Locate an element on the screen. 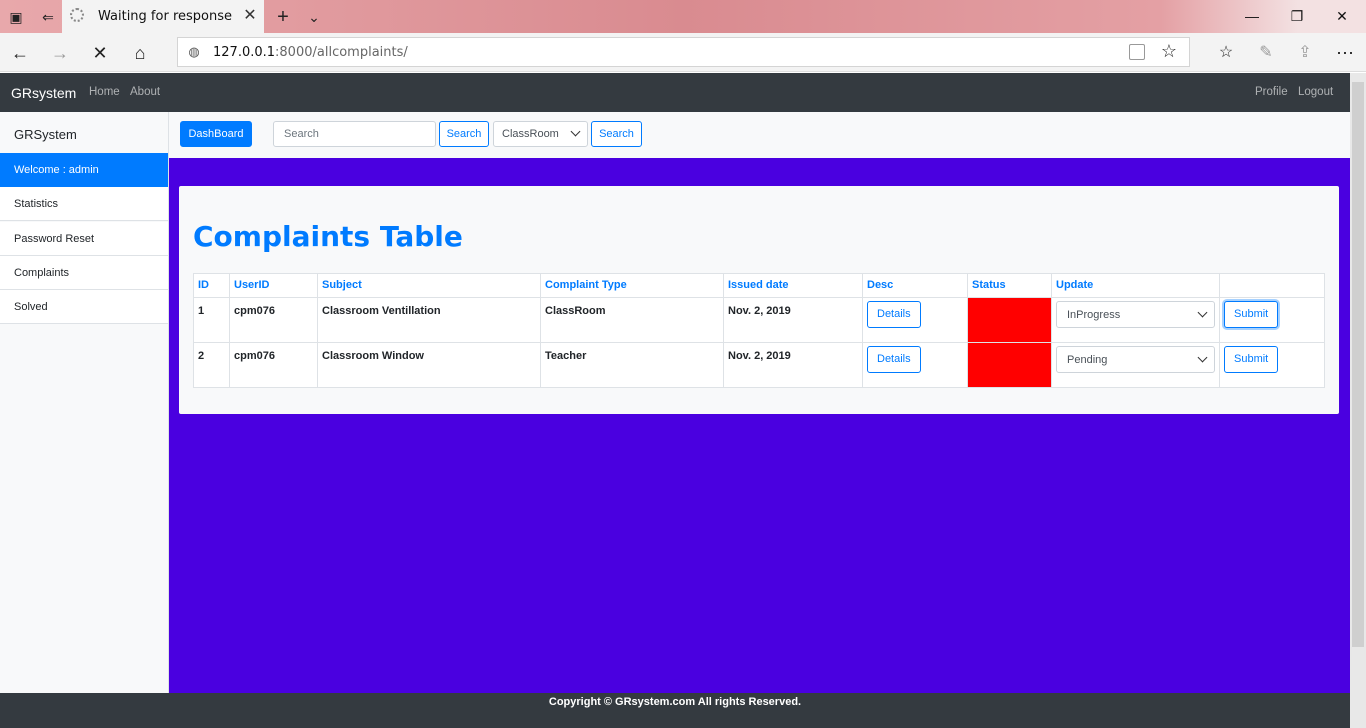 This screenshot has height=728, width=1366. cell-update: InProgress is located at coordinates (1135, 320).